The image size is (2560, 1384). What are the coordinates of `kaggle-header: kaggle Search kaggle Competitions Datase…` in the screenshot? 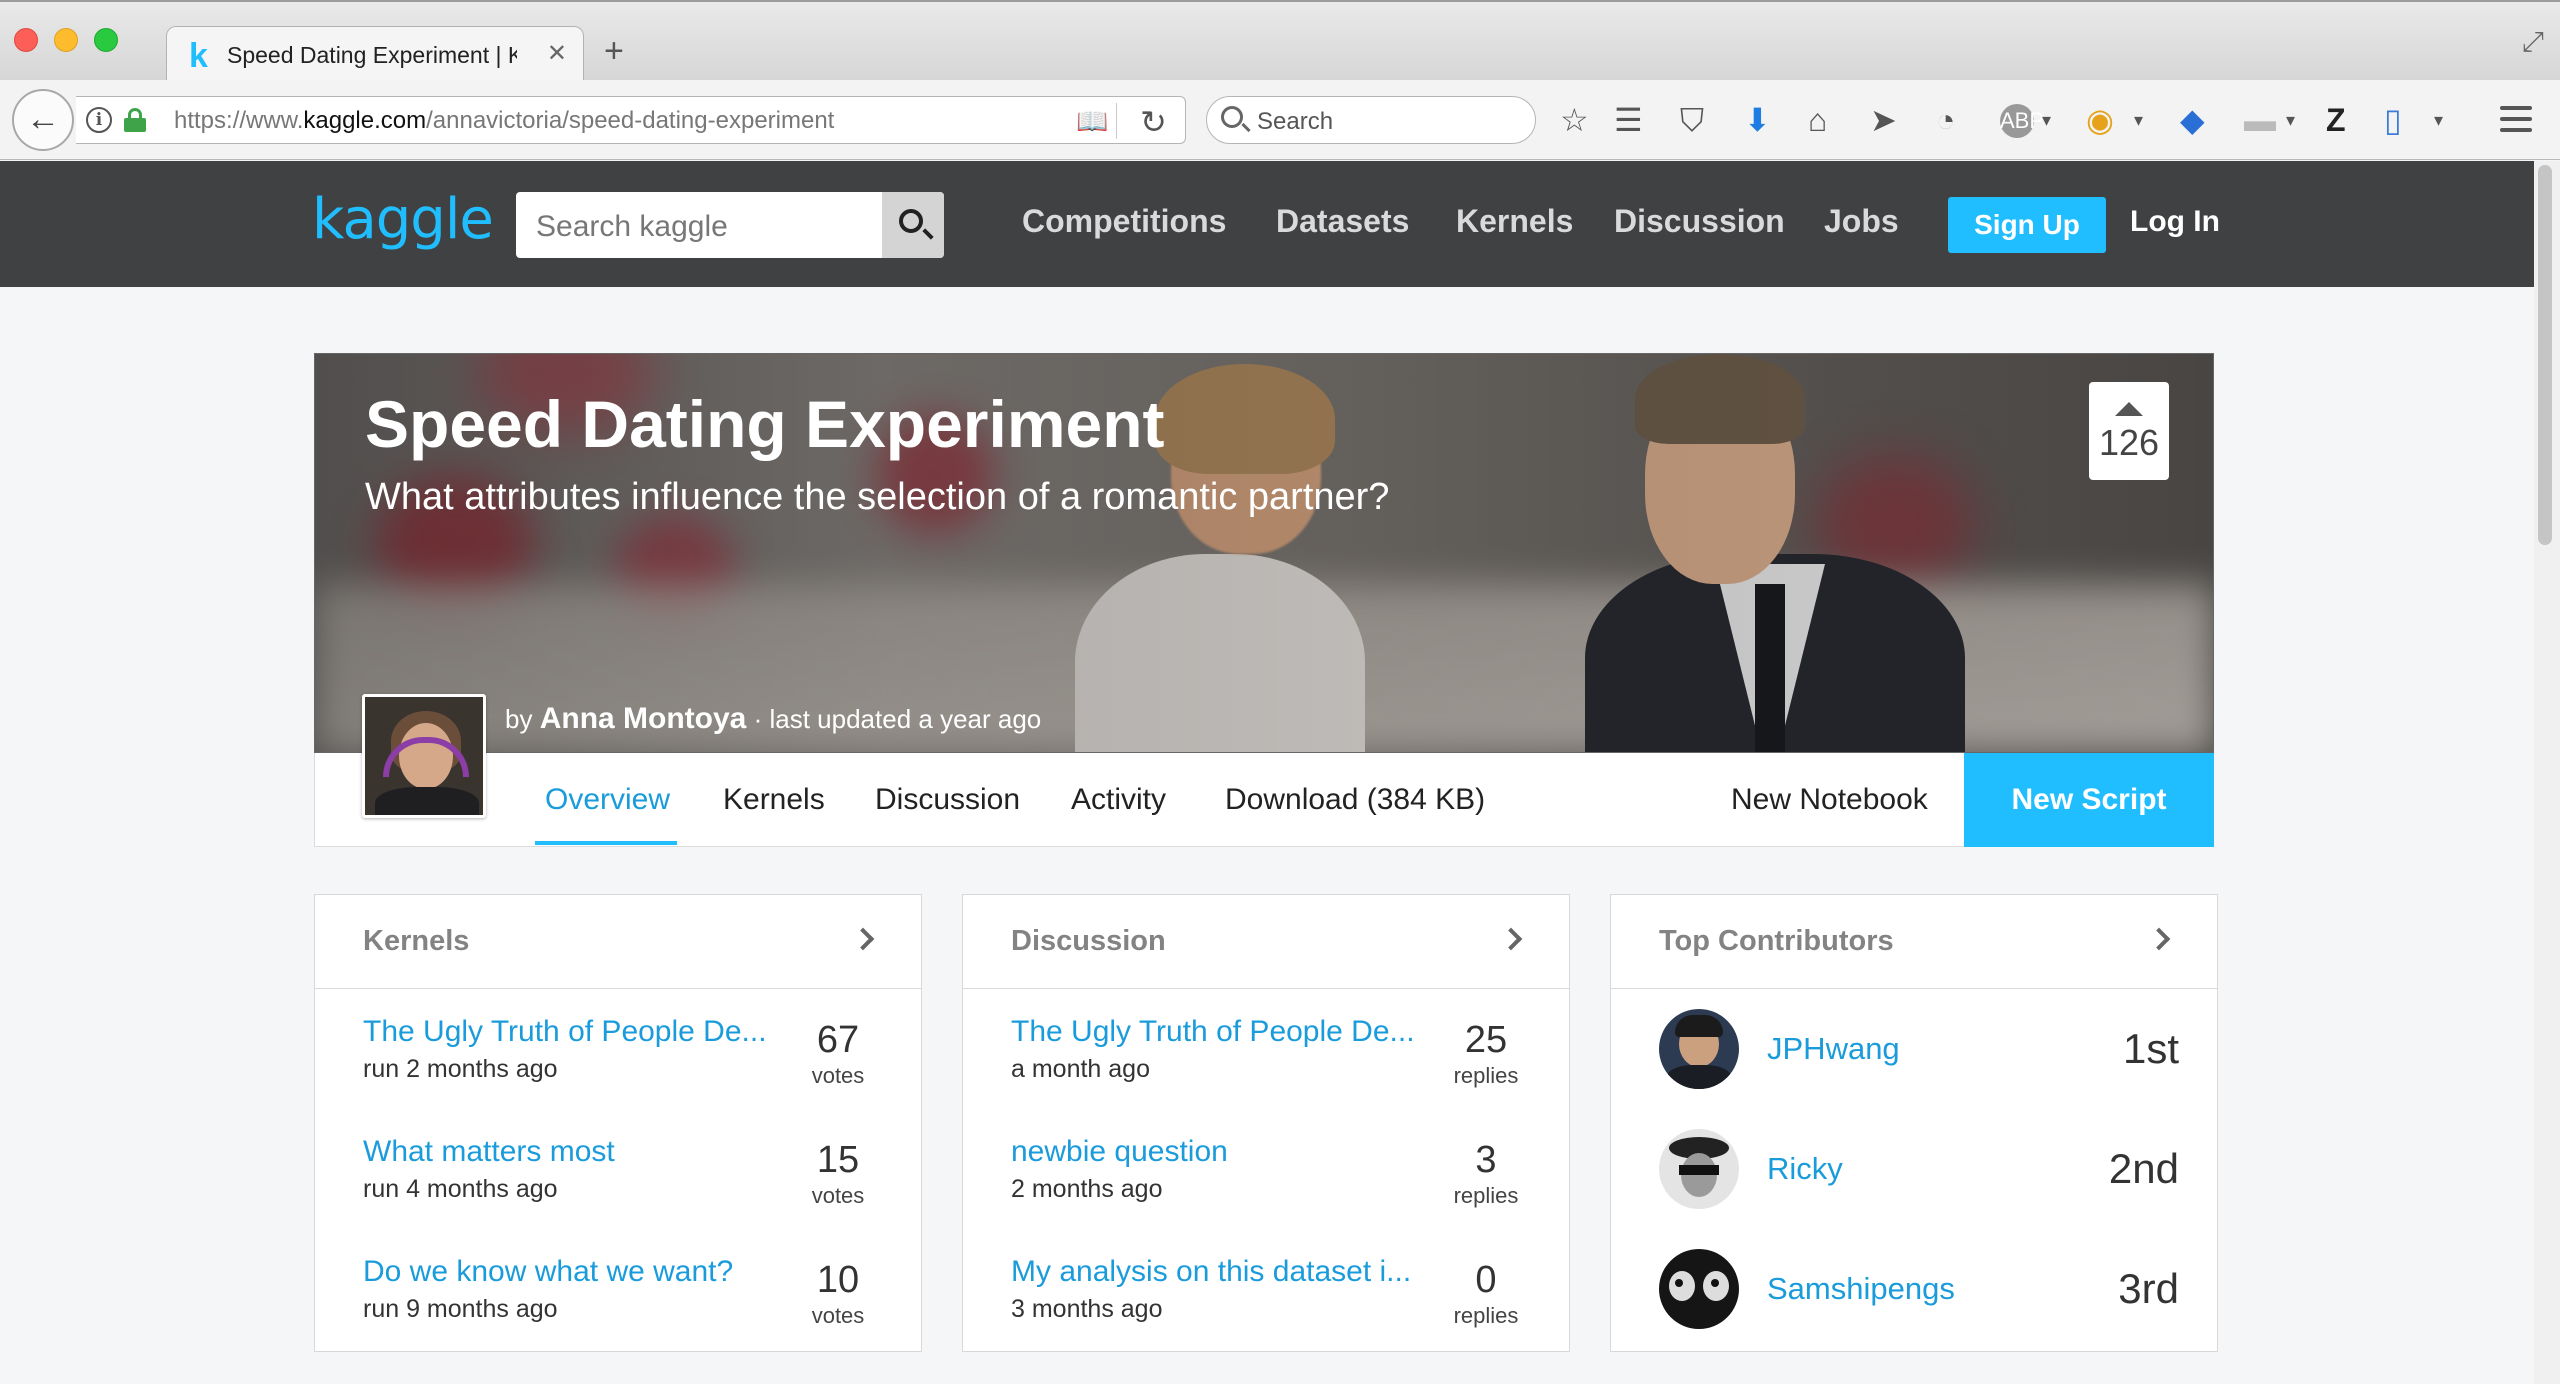 It's located at (1280, 224).